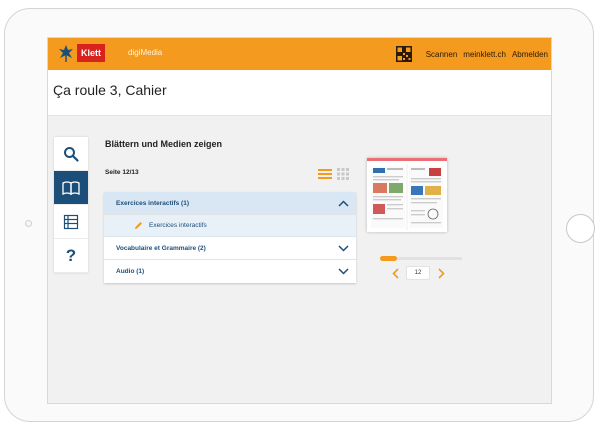 This screenshot has width=599, height=426. I want to click on klett-logo: Klett, so click(80, 53).